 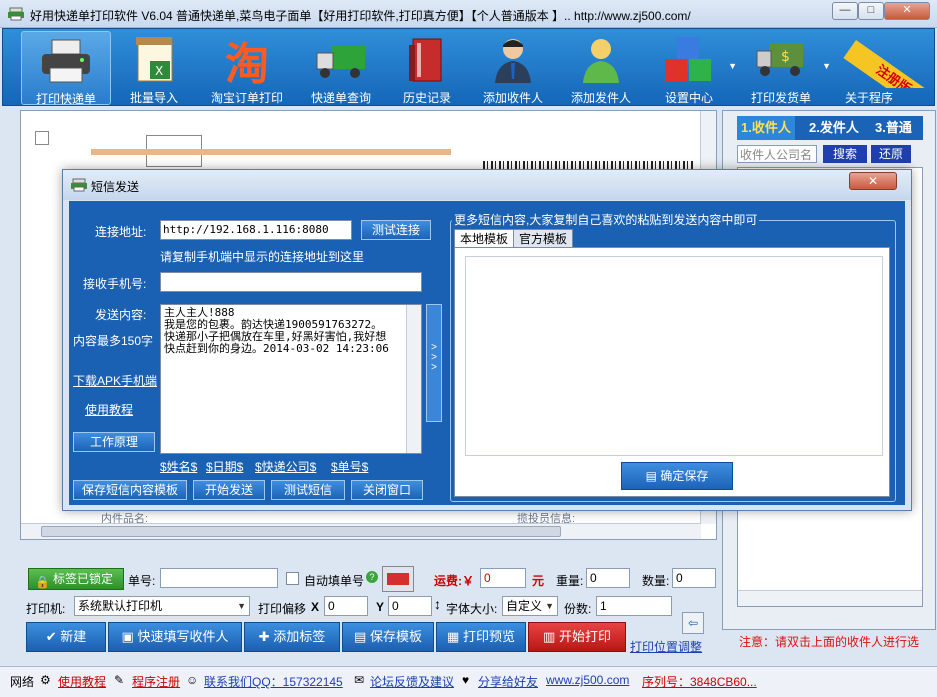 What do you see at coordinates (83, 579) in the screenshot?
I see `lock-label: 标签已锁定` at bounding box center [83, 579].